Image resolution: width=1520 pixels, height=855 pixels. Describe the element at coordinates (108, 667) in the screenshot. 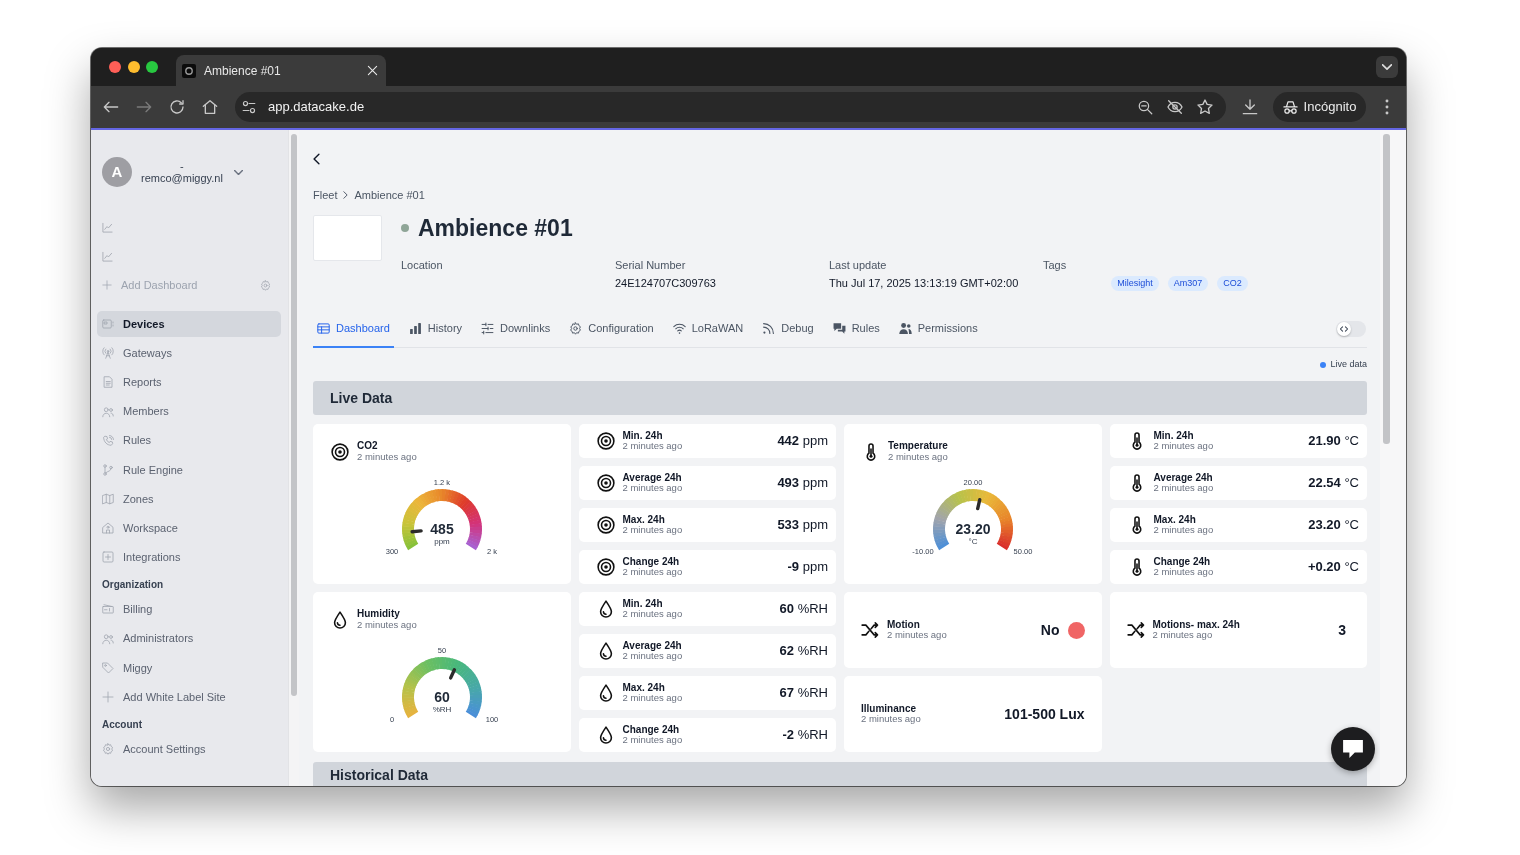

I see `tag-icon` at that location.